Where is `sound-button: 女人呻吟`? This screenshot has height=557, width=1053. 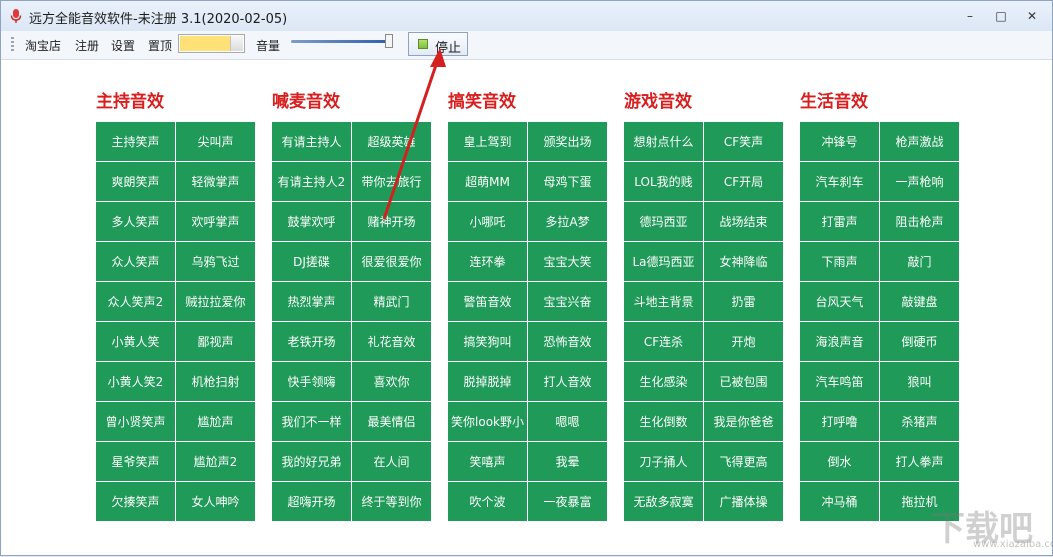
sound-button: 女人呻吟 is located at coordinates (215, 501).